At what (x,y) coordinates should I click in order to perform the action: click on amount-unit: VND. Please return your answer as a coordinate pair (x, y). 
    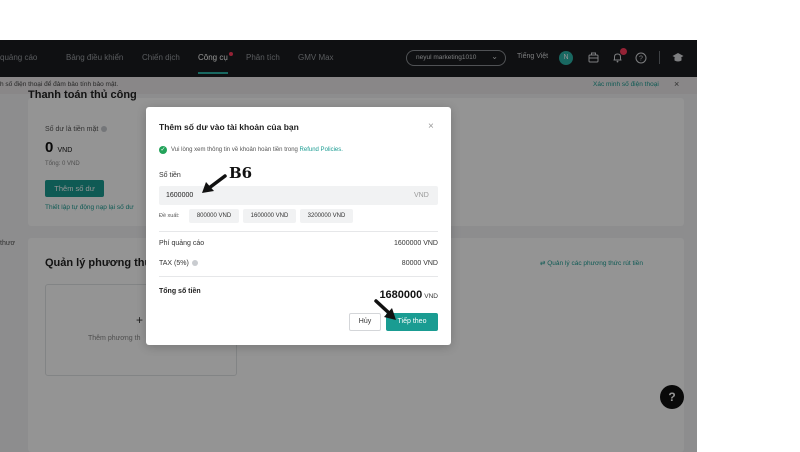
    Looking at the image, I should click on (421, 195).